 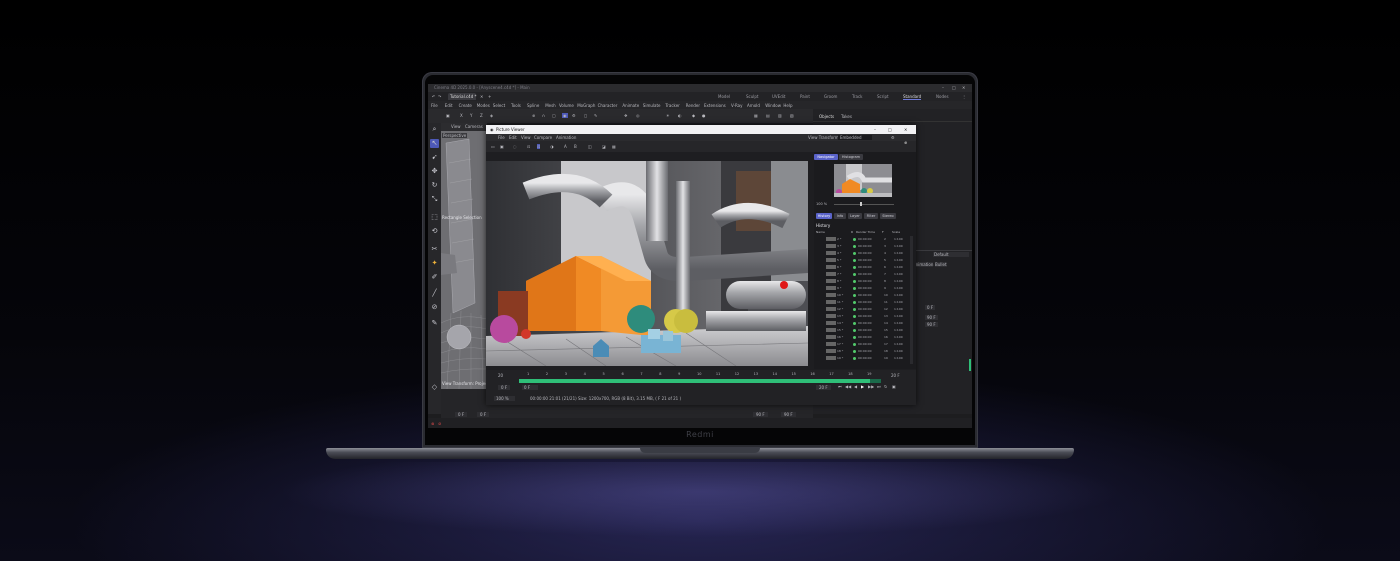 What do you see at coordinates (614, 146) in the screenshot?
I see `pv-grid-icon: ▦` at bounding box center [614, 146].